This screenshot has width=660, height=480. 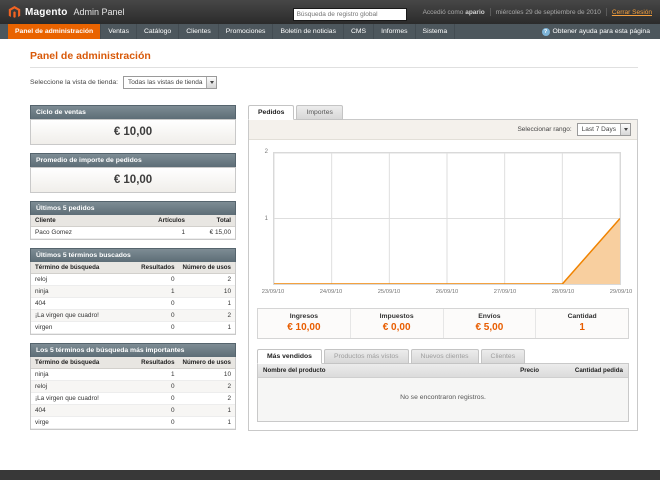 I want to click on stat-value: 1, so click(x=582, y=327).